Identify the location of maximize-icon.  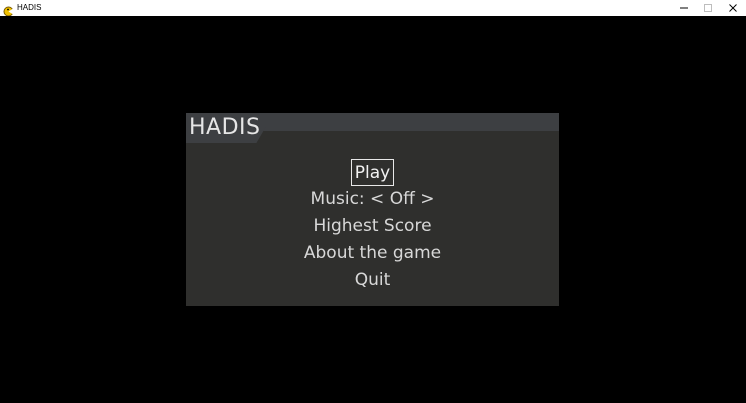
(708, 8).